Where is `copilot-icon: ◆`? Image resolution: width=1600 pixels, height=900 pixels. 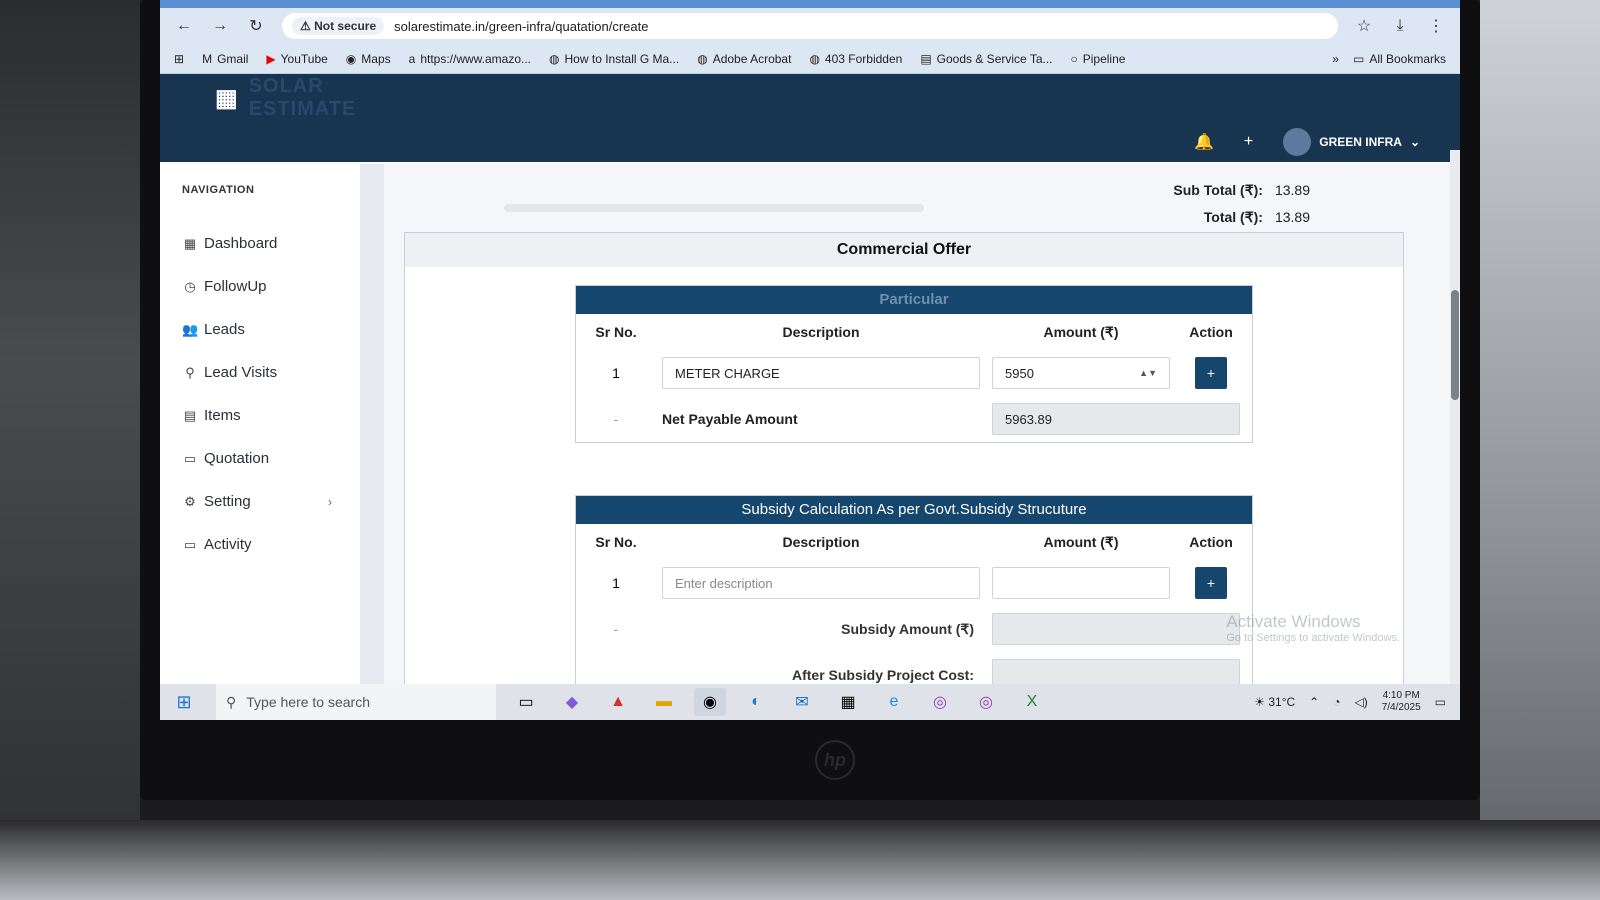 copilot-icon: ◆ is located at coordinates (572, 702).